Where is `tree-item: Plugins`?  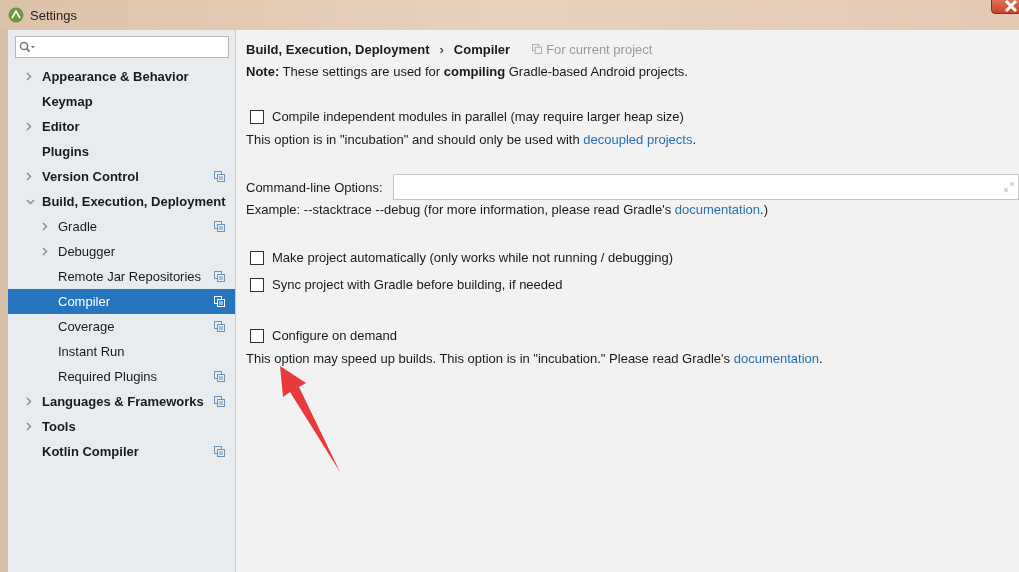
tree-item: Plugins is located at coordinates (121, 151).